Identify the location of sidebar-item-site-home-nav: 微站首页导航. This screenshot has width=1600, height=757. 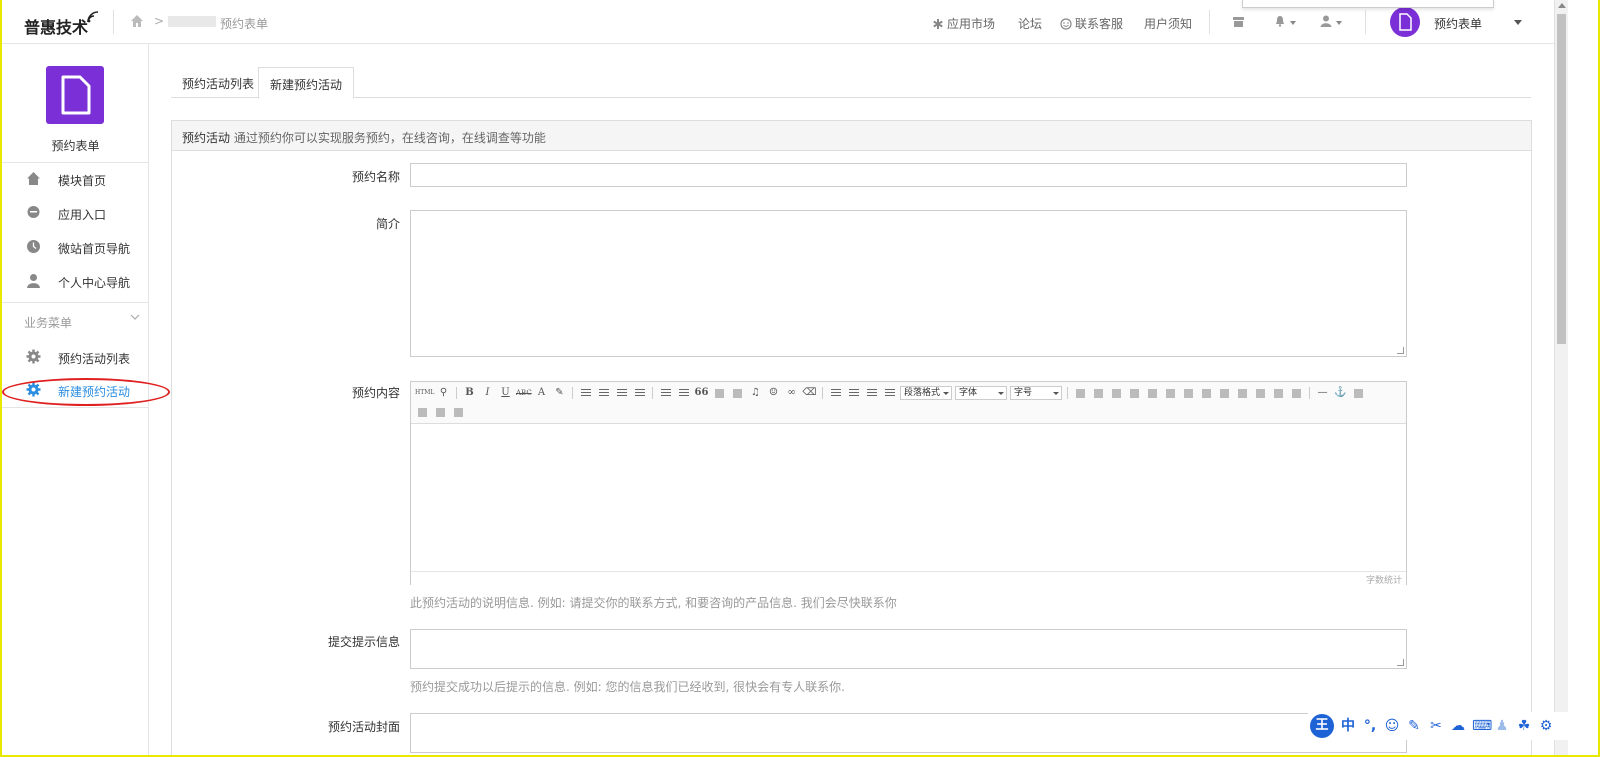
(75, 247).